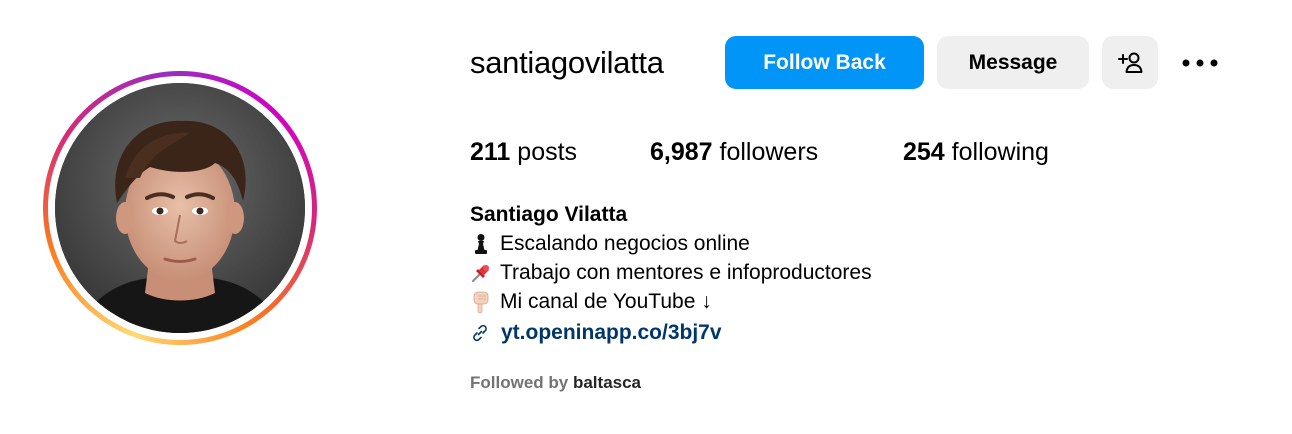 Image resolution: width=1292 pixels, height=434 pixels. I want to click on follow-back-button: Follow Back, so click(824, 62).